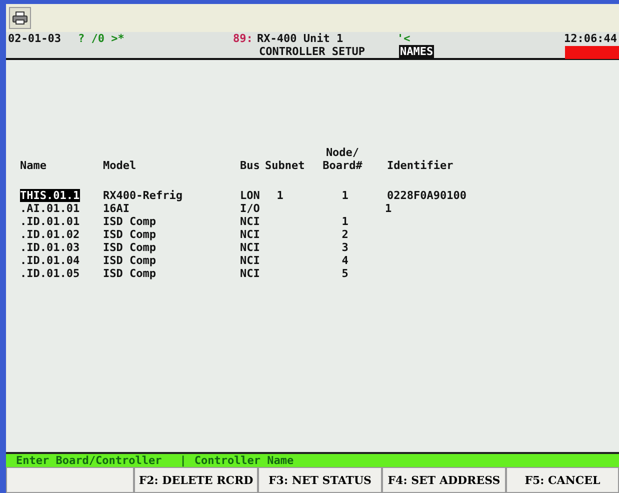  What do you see at coordinates (320, 480) in the screenshot?
I see `function-key: F3: NET STATUS` at bounding box center [320, 480].